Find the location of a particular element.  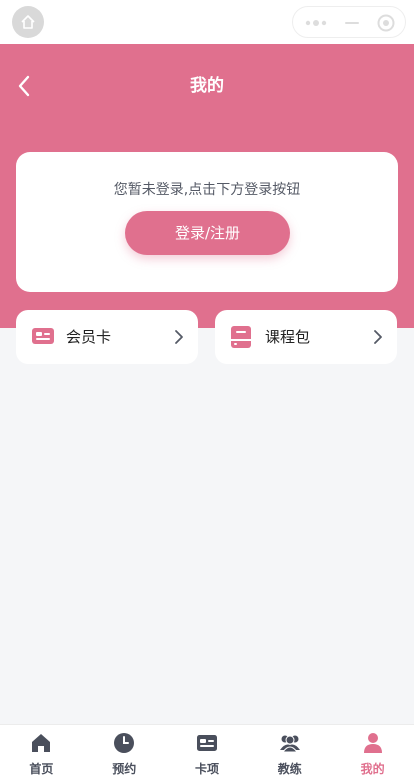

minimize-icon is located at coordinates (352, 23).